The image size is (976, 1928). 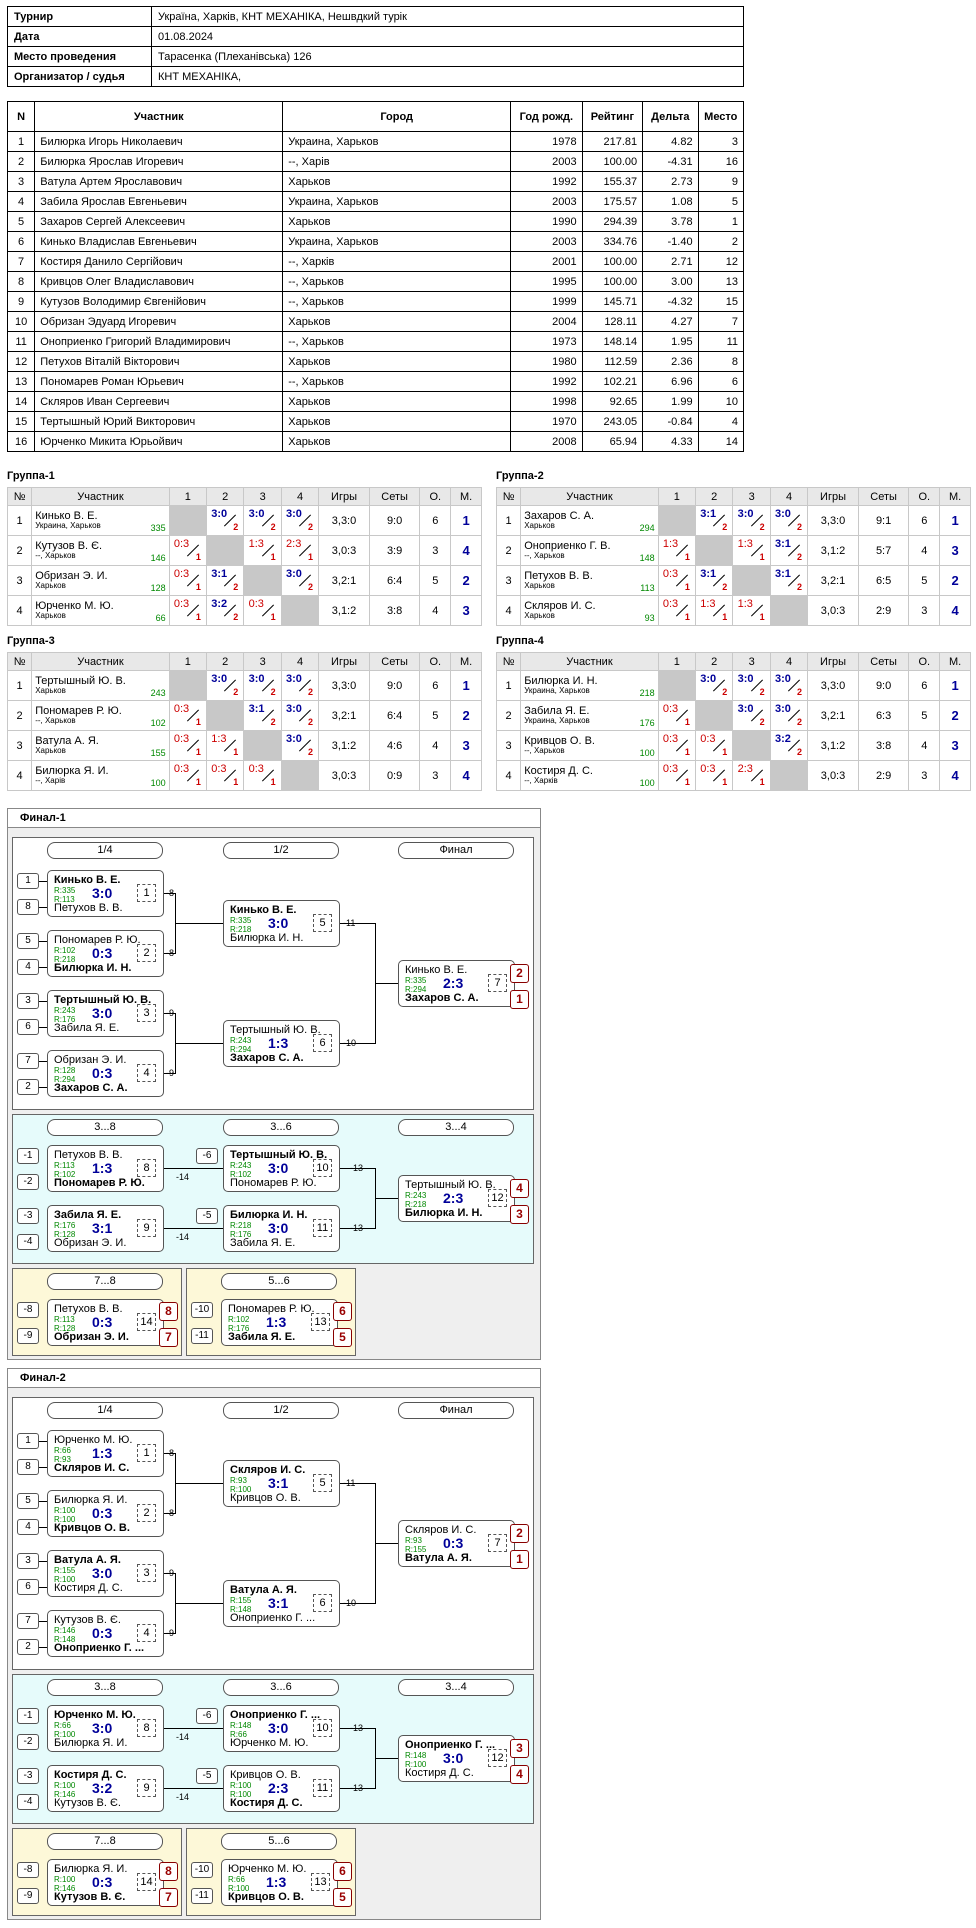 I want to click on players-col-header: Год рожд., so click(x=546, y=116).